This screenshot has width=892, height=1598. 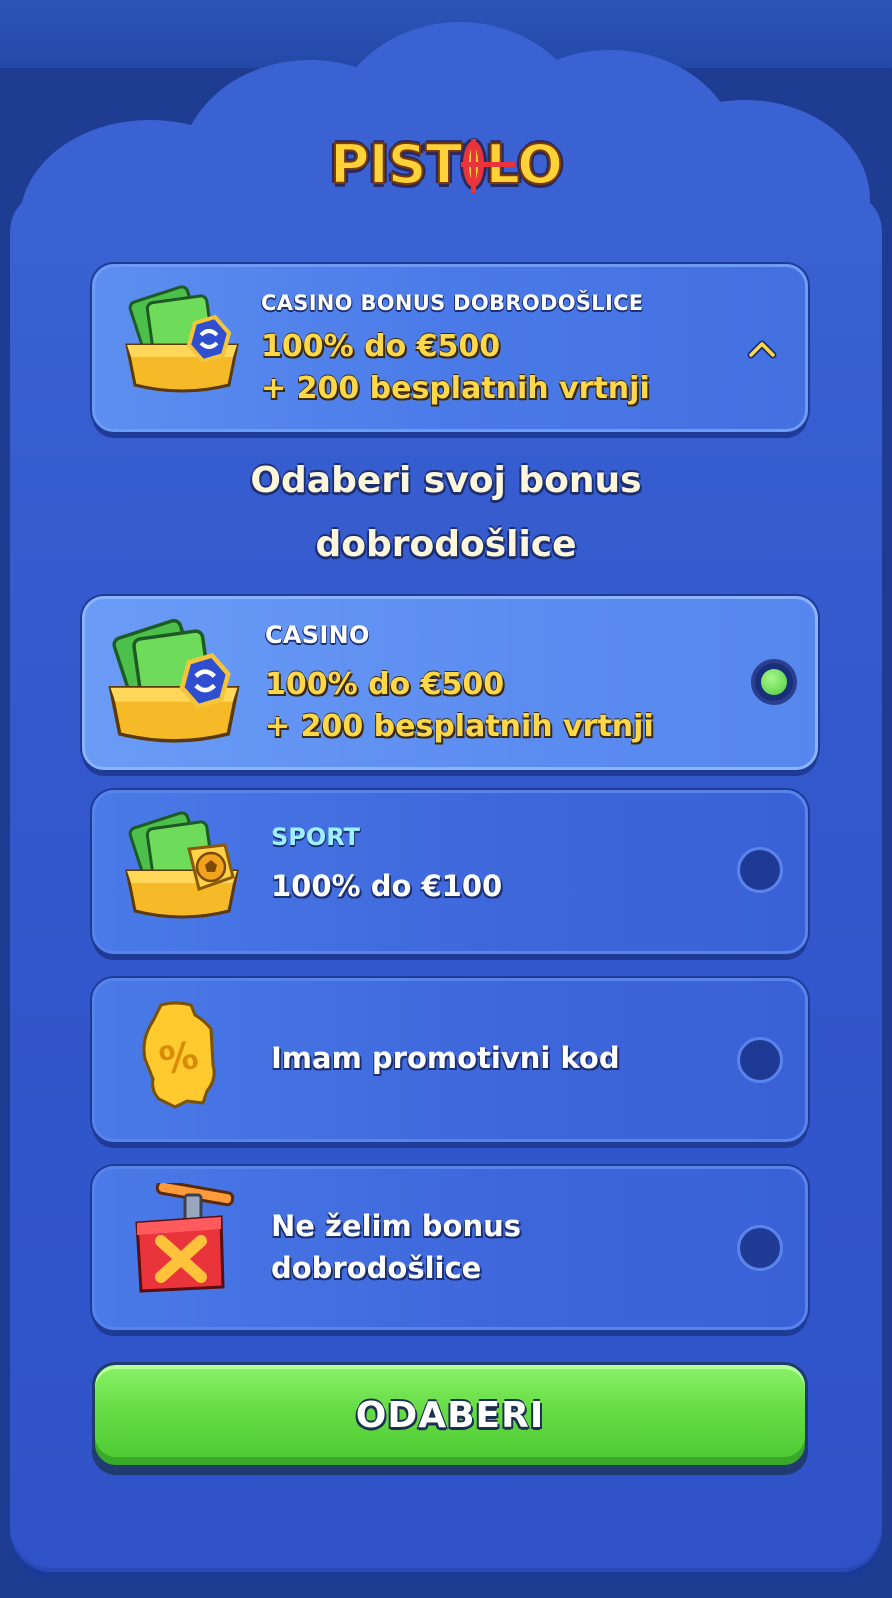 What do you see at coordinates (760, 870) in the screenshot?
I see `option-sport-radio` at bounding box center [760, 870].